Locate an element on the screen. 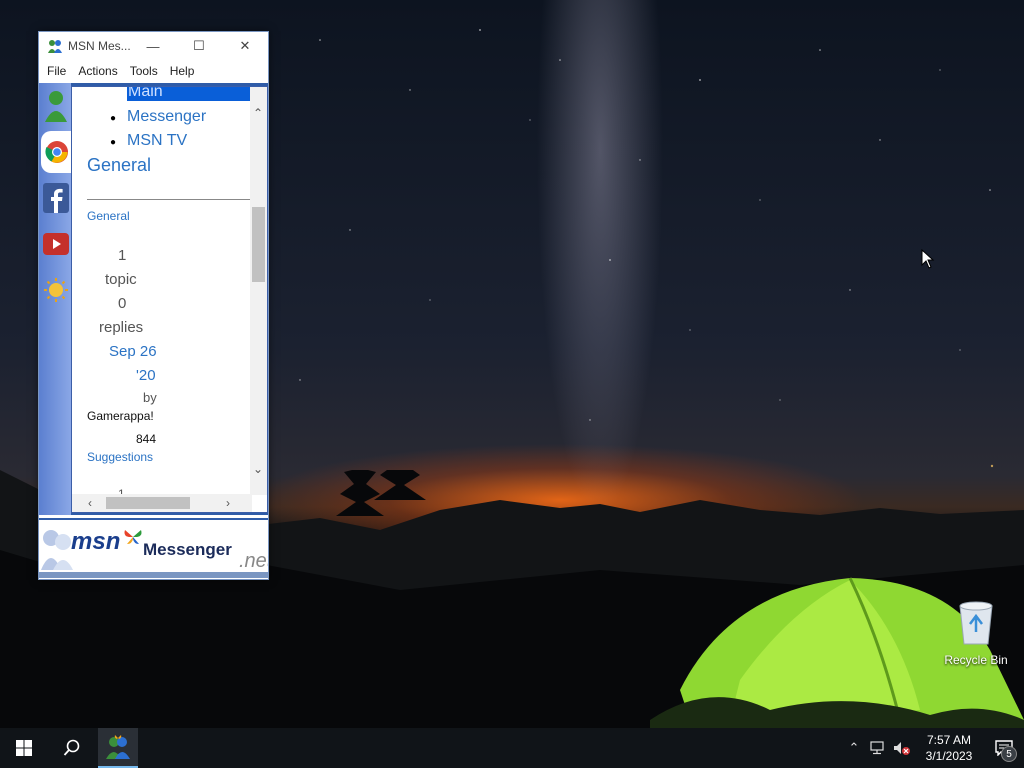 The image size is (1024, 768). tab-strip is located at coordinates (56, 299).